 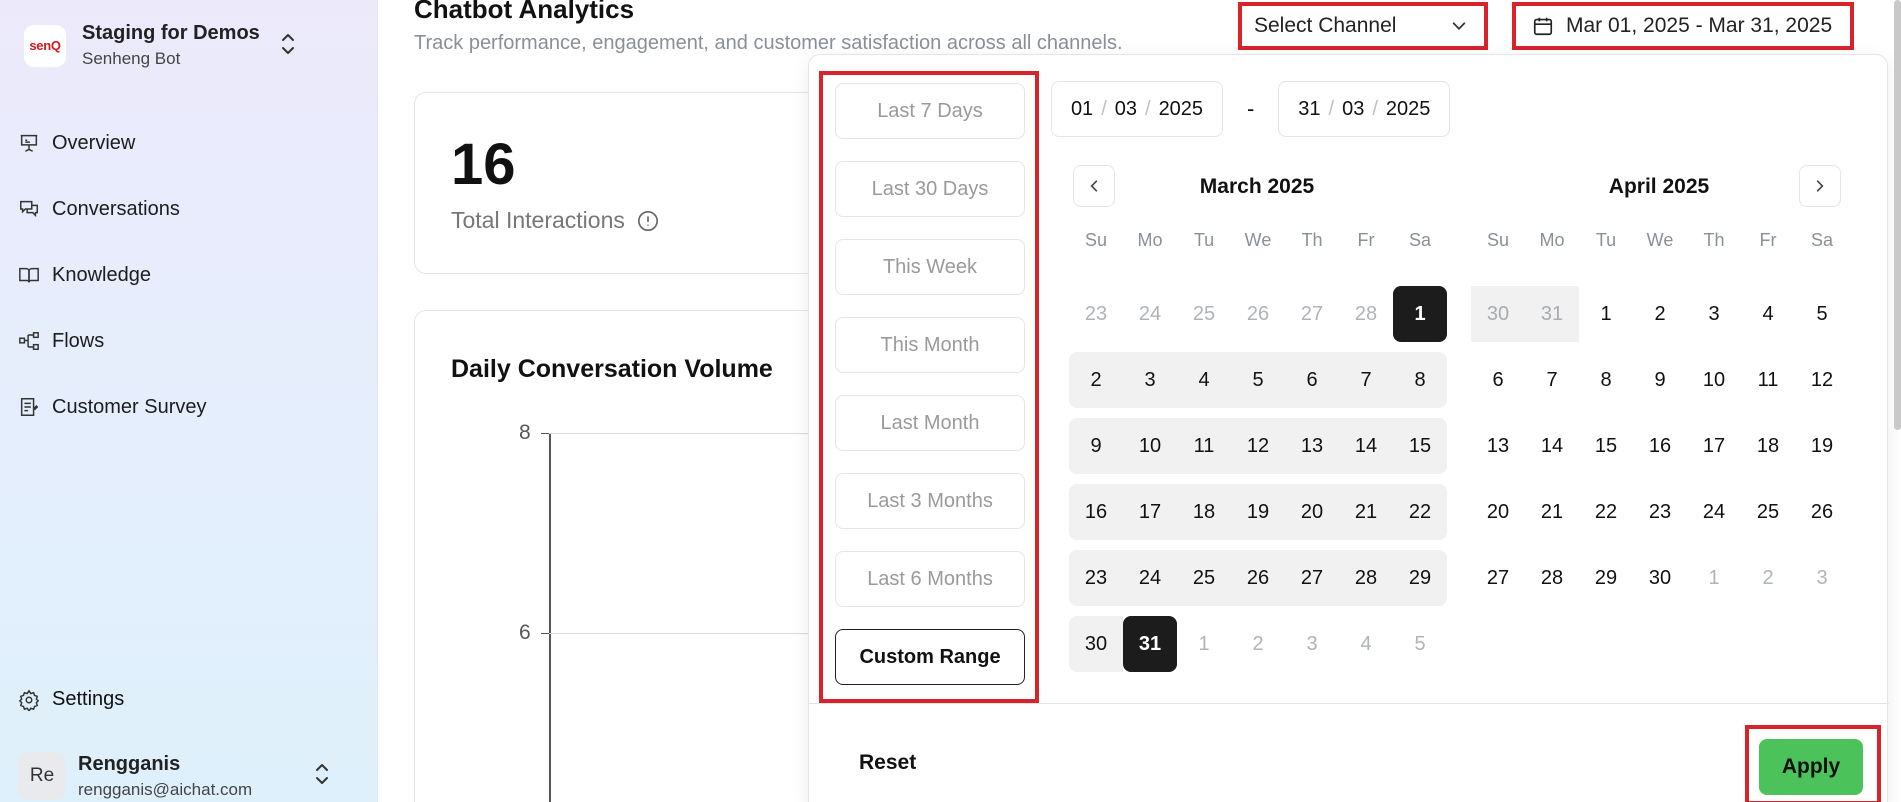 What do you see at coordinates (142, 45) in the screenshot?
I see `workspace-switcher: senQ Staging for Demos Senheng Bot` at bounding box center [142, 45].